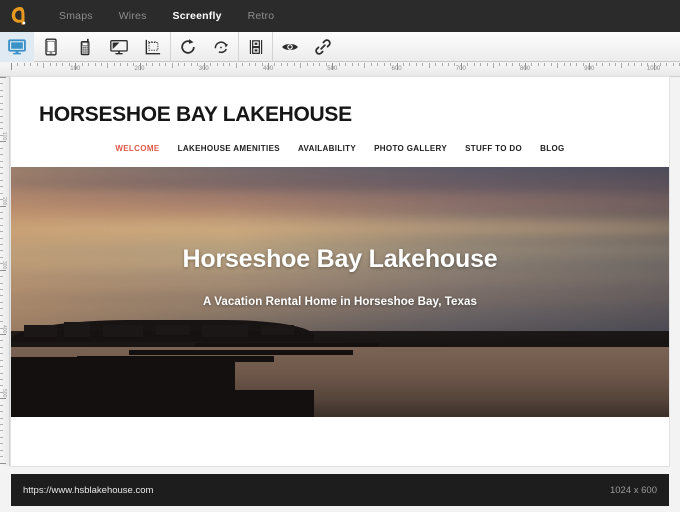 Image resolution: width=680 pixels, height=512 pixels. Describe the element at coordinates (5, 489) in the screenshot. I see `ruler-corner` at that location.